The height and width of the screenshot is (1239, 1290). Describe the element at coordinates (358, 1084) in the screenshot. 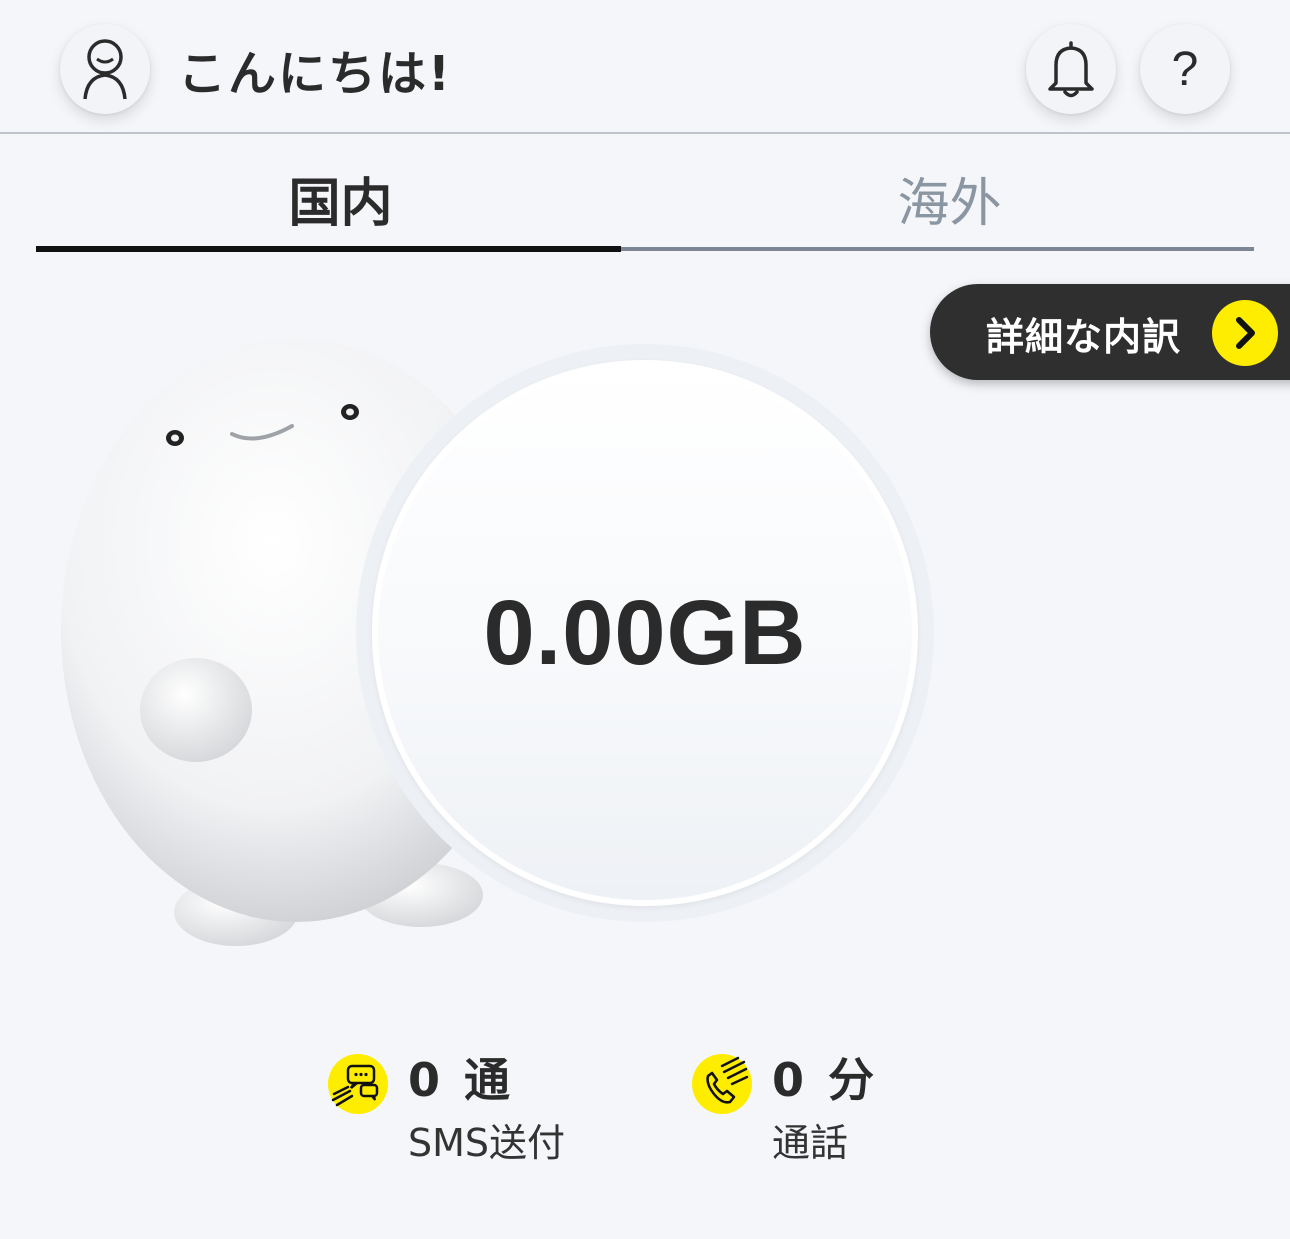

I see `sms-chat-icon` at that location.